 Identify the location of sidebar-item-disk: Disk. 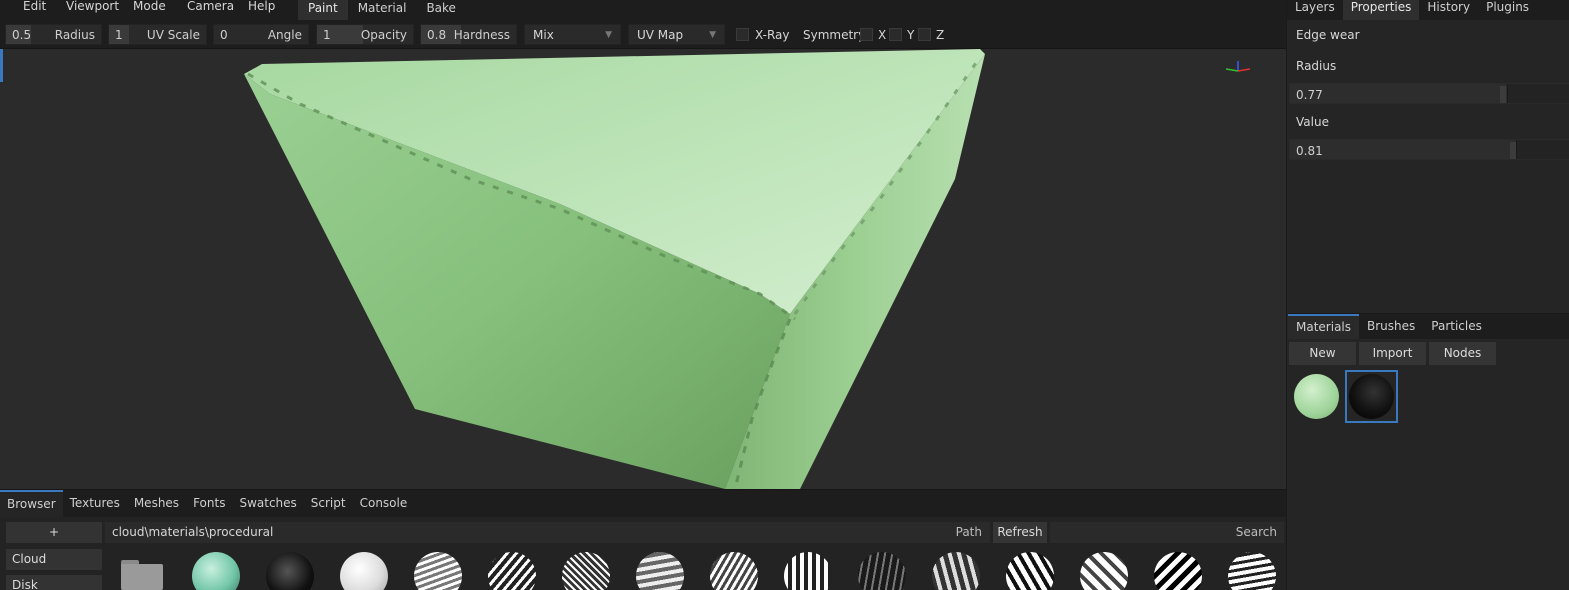
(54, 582).